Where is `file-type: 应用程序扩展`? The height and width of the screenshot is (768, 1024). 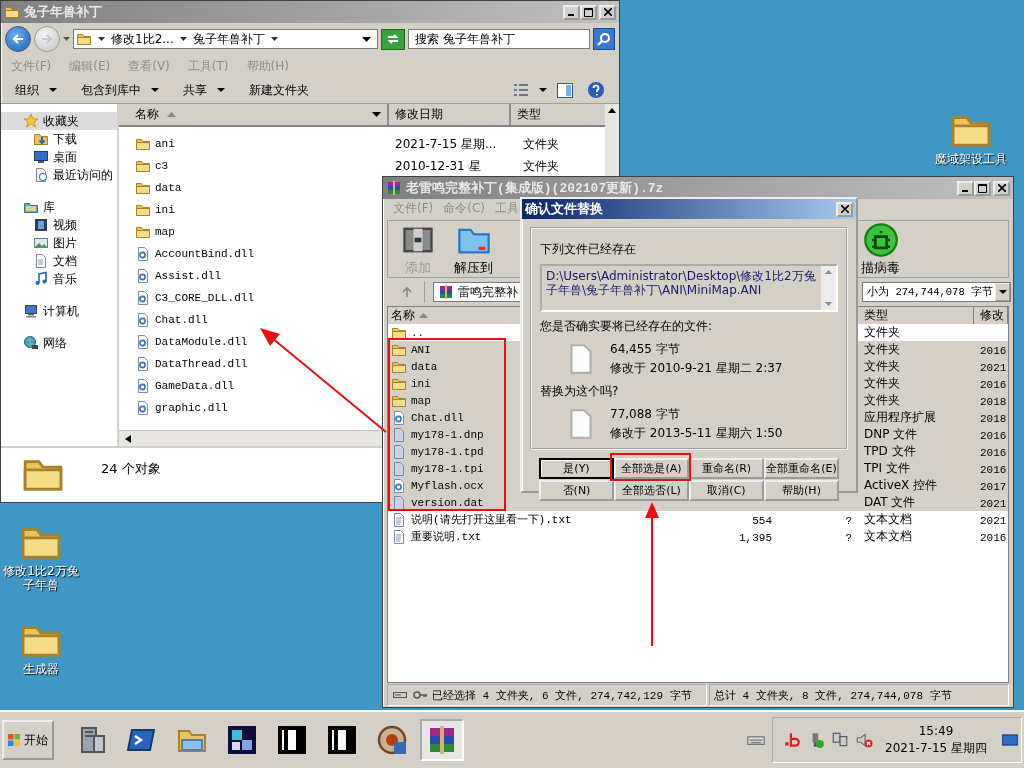 file-type: 应用程序扩展 is located at coordinates (900, 417).